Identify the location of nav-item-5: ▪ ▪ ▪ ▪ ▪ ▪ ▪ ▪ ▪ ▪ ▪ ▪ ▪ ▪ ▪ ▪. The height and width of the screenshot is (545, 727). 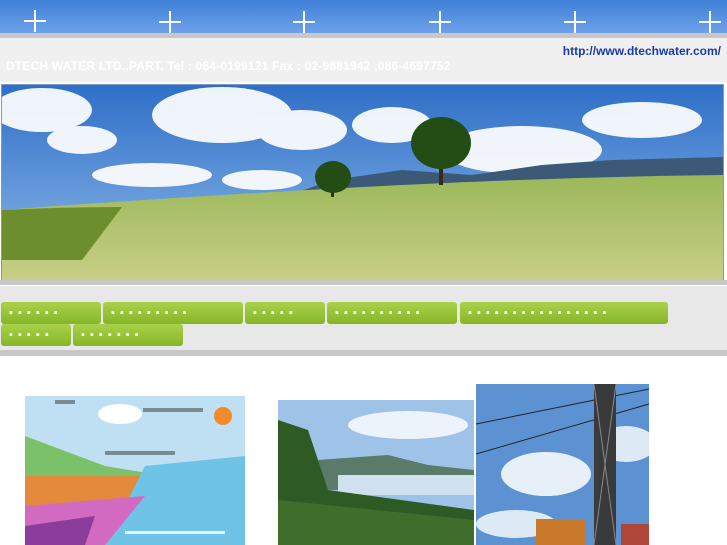
(564, 313).